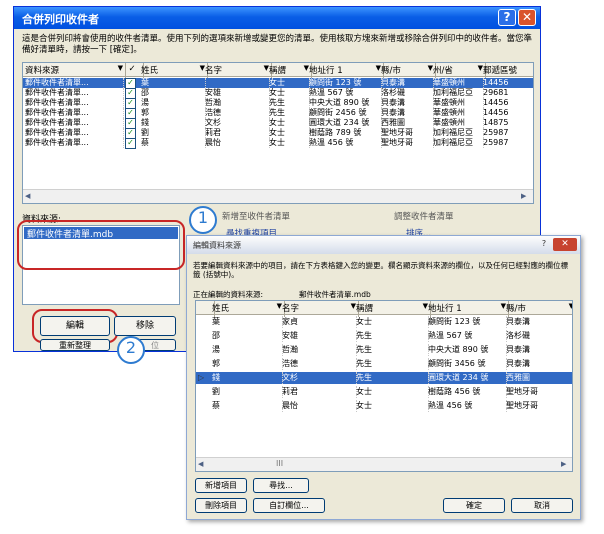 The height and width of the screenshot is (534, 604). Describe the element at coordinates (319, 309) in the screenshot. I see `inner-column-header-first-name: 名字 ▼` at that location.